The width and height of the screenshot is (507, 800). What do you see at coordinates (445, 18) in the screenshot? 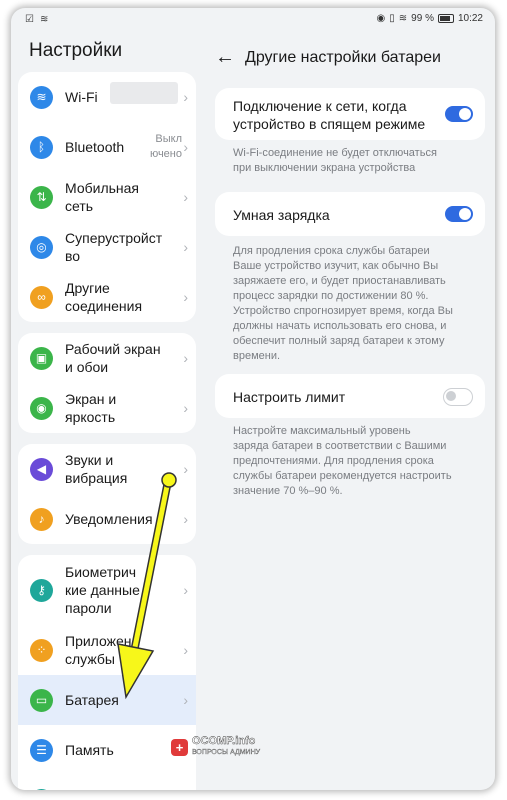
I see `battery-status-icon` at bounding box center [445, 18].